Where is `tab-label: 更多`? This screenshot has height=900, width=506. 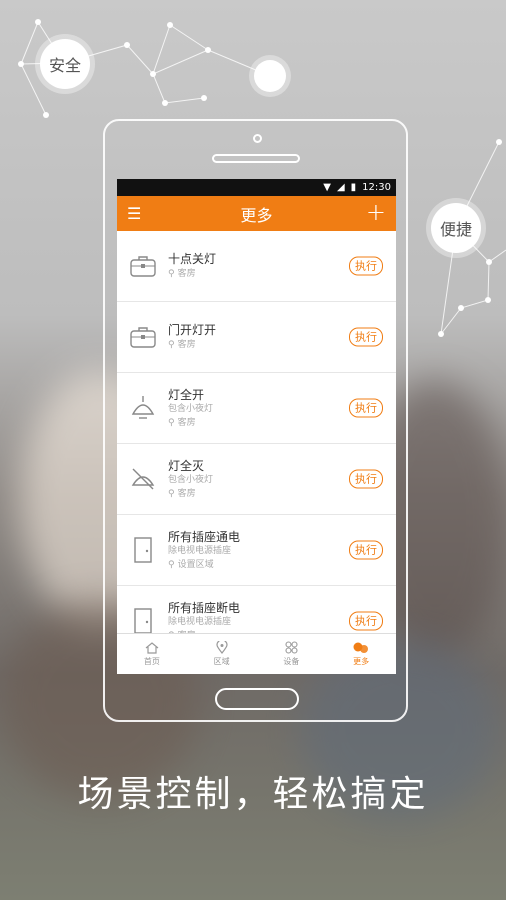 tab-label: 更多 is located at coordinates (361, 661).